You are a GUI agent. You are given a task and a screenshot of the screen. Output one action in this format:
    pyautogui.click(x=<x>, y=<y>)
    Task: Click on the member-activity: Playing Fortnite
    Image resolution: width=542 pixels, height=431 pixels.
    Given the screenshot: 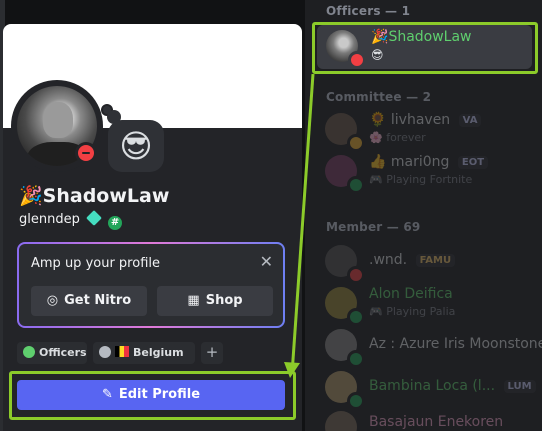 What is the action you would take?
    pyautogui.click(x=429, y=179)
    